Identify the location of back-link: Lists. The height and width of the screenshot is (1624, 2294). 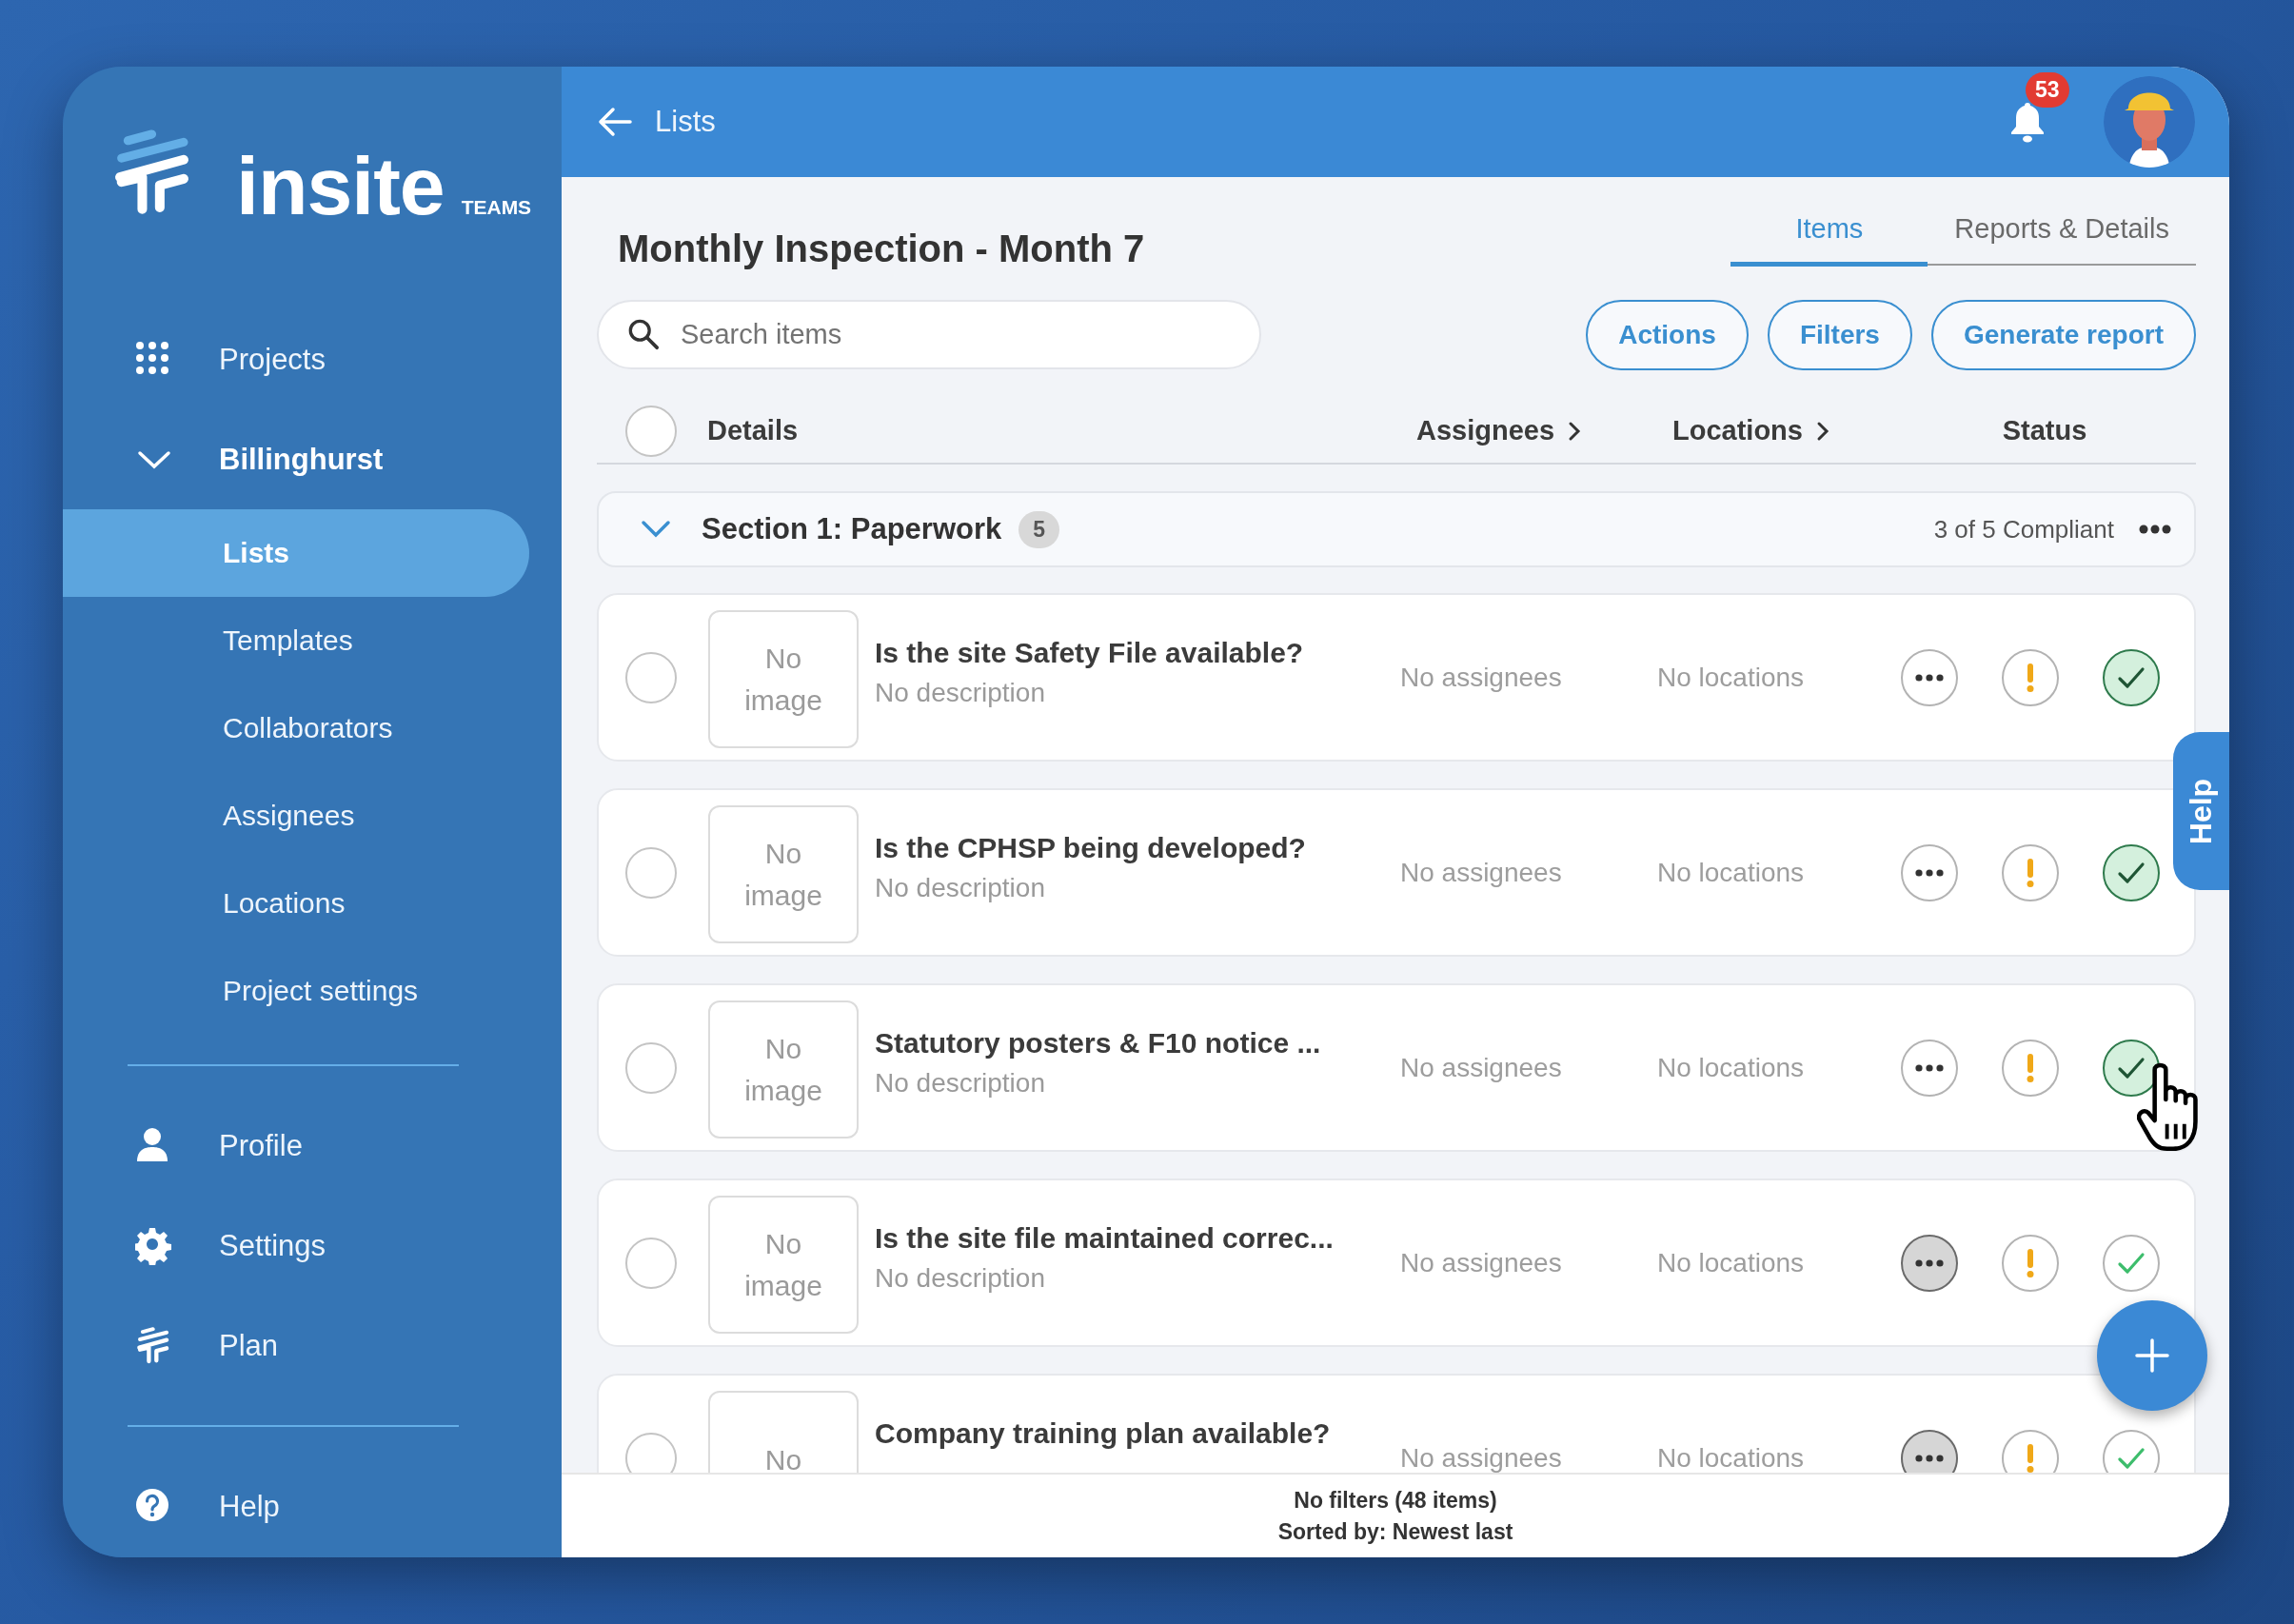
(657, 122).